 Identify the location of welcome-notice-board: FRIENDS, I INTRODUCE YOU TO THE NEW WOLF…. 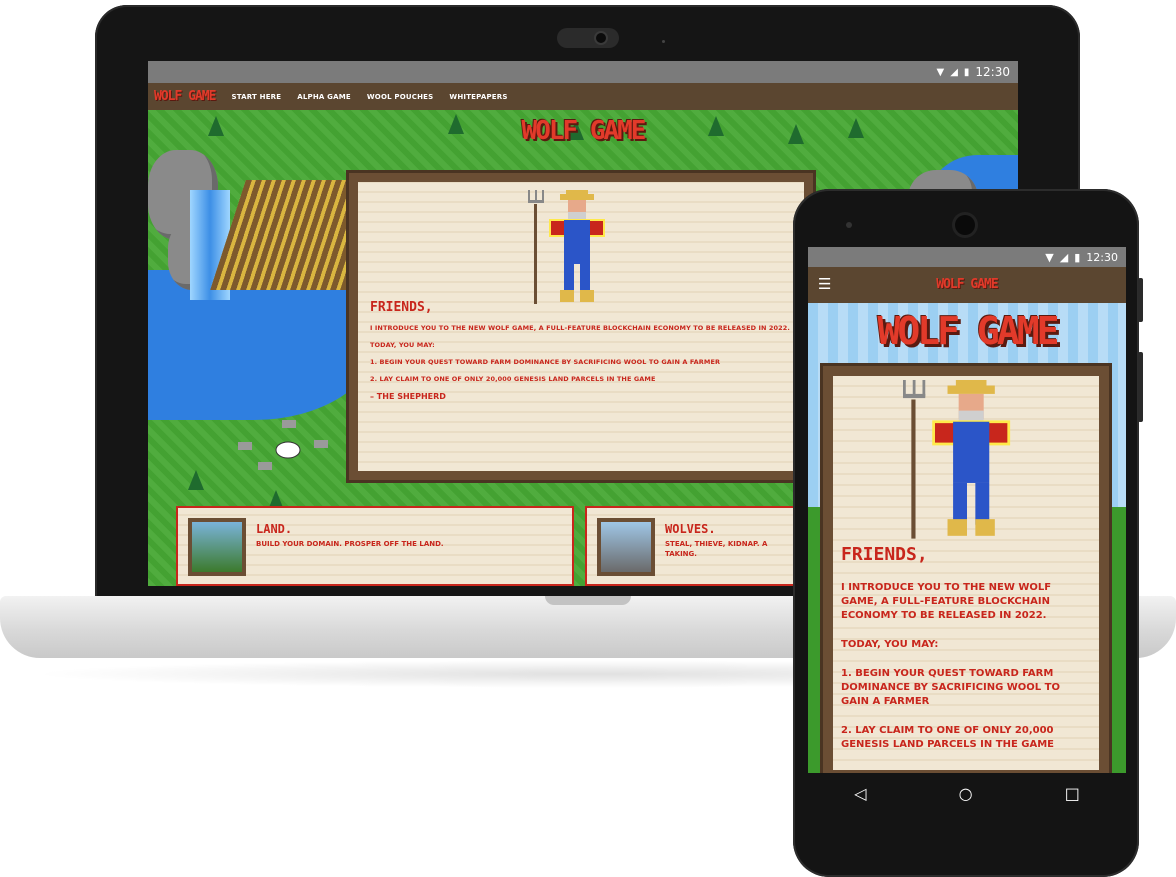
(581, 326).